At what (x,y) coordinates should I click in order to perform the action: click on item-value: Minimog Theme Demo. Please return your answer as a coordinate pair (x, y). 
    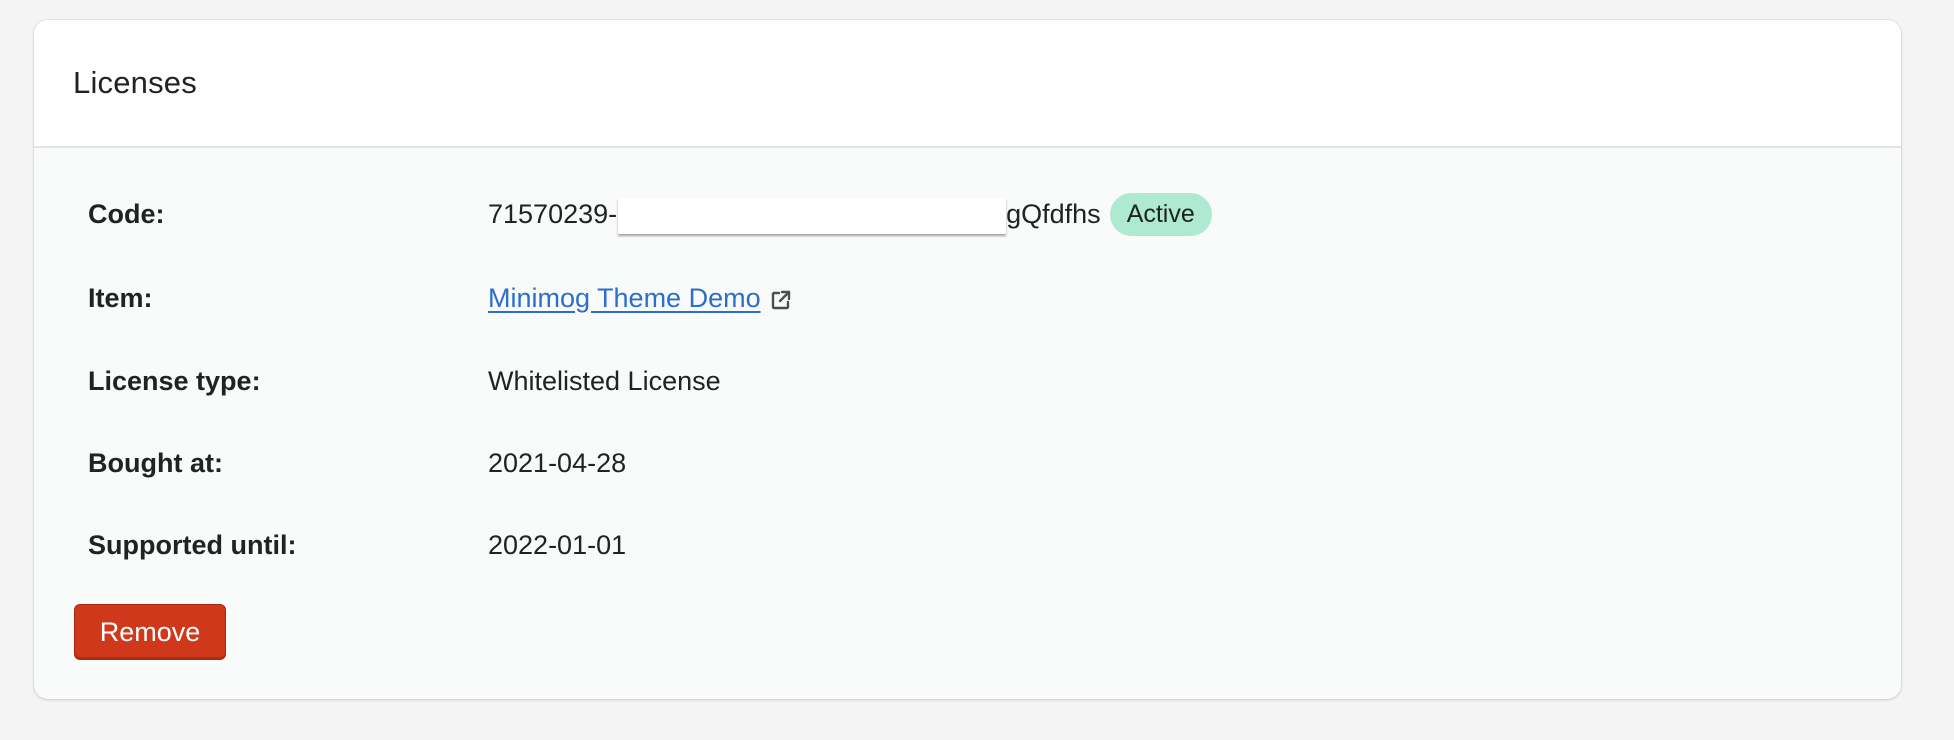
    Looking at the image, I should click on (640, 298).